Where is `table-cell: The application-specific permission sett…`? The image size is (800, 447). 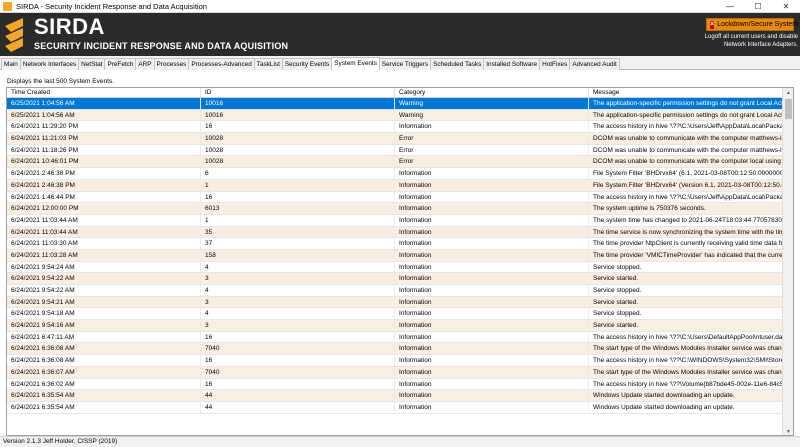 table-cell: The application-specific permission sett… is located at coordinates (686, 115).